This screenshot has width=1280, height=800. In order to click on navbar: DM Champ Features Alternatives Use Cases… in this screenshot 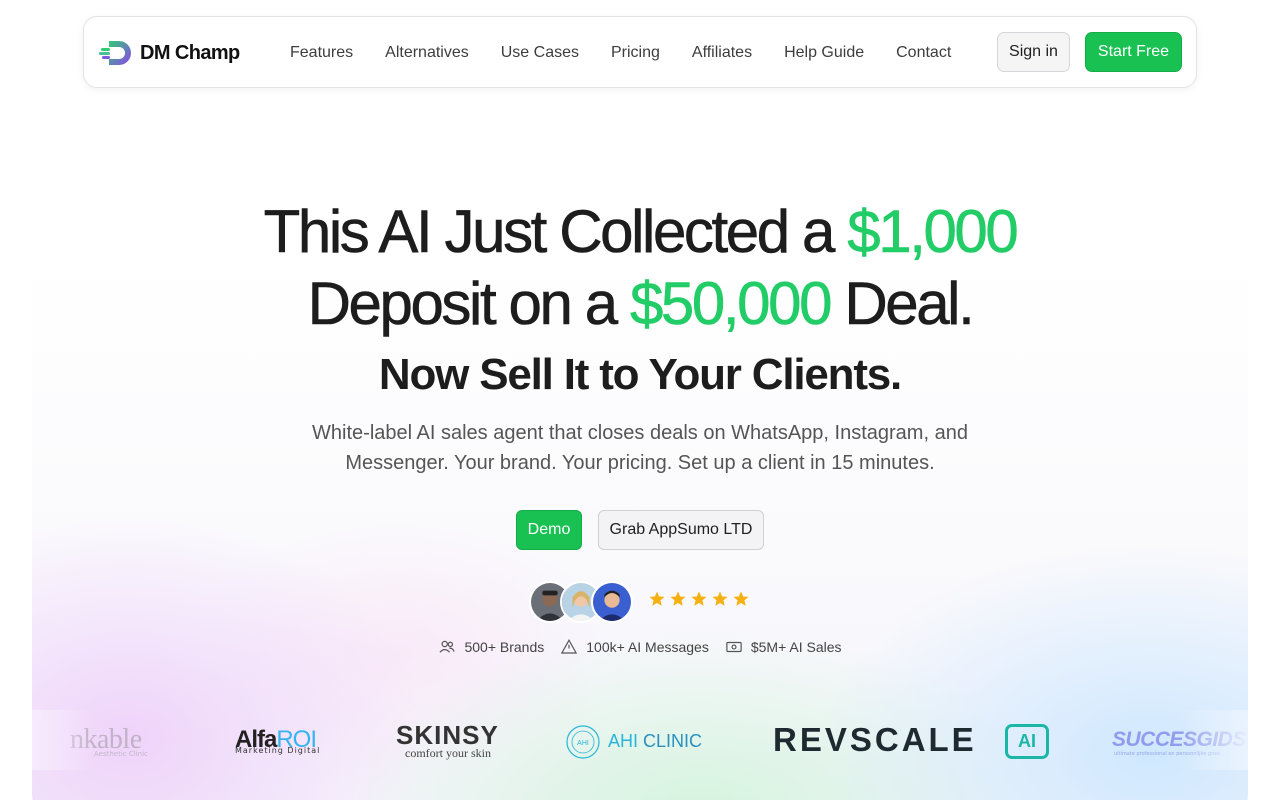, I will do `click(640, 52)`.